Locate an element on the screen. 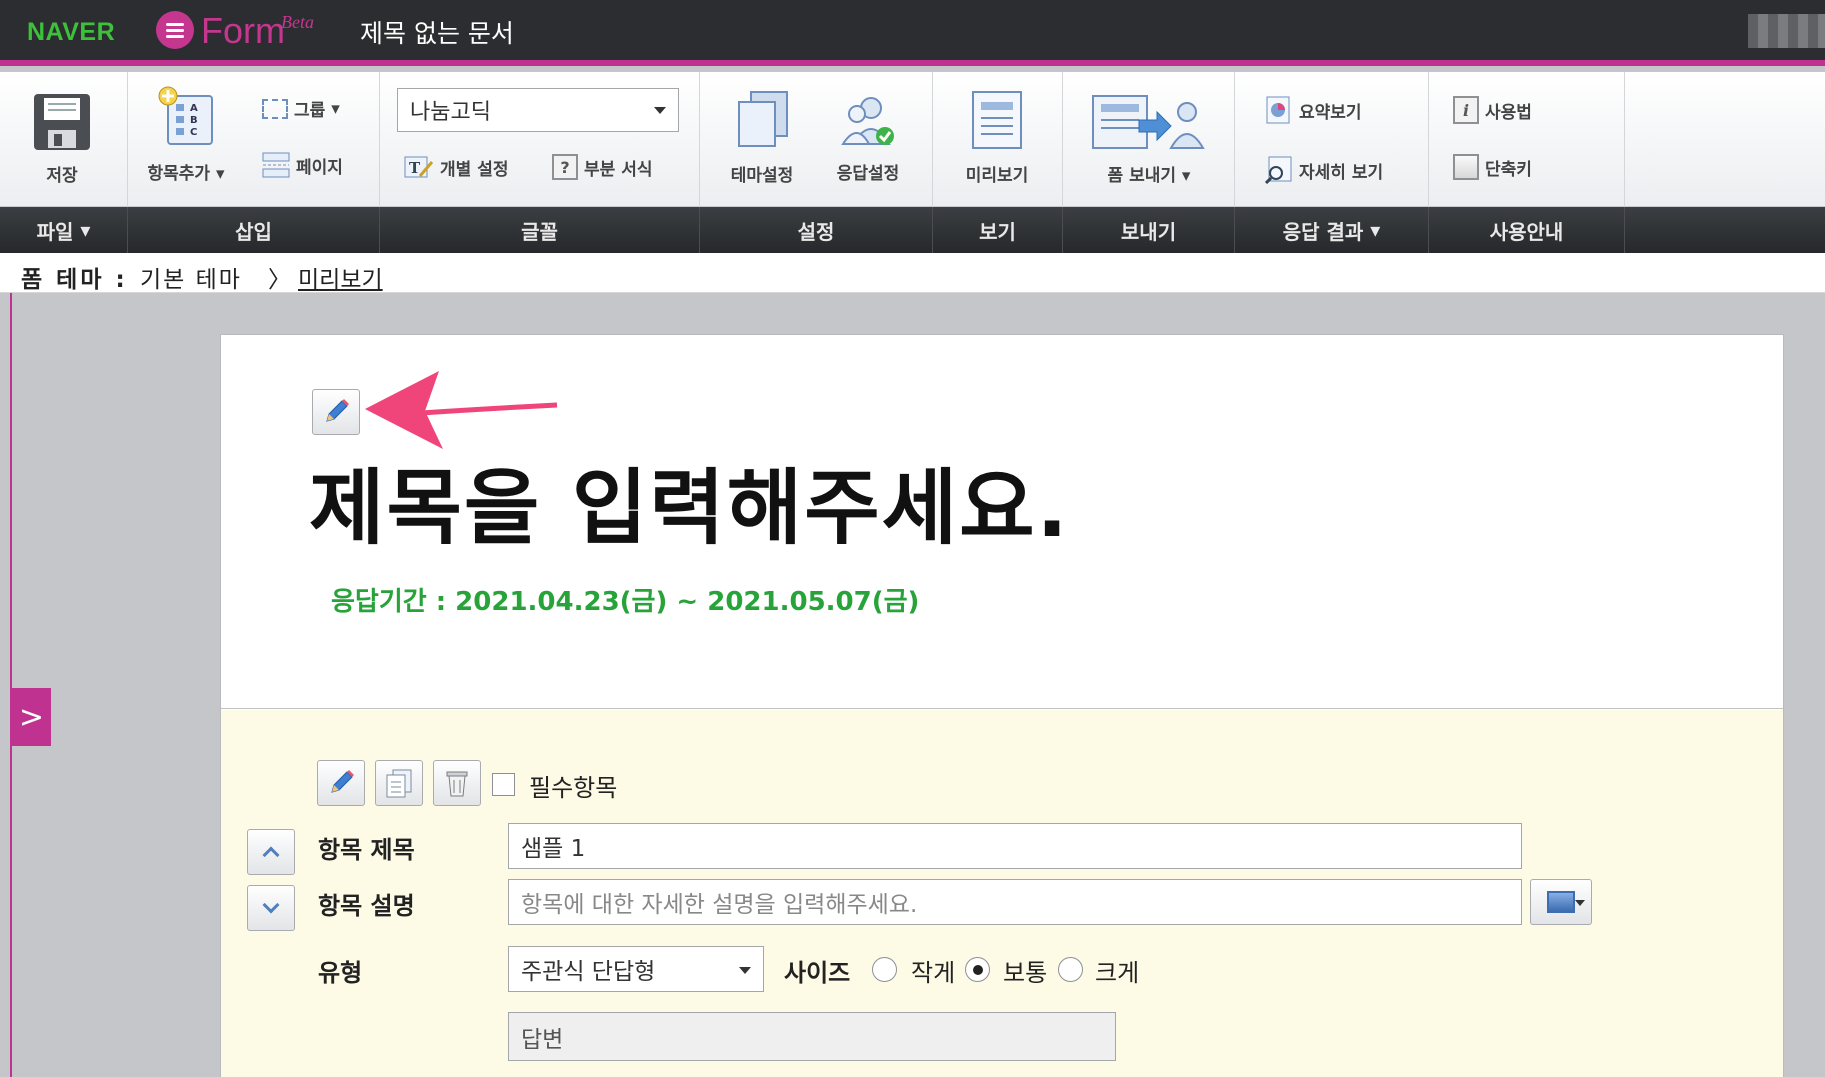  save-label: 저장 is located at coordinates (62, 176).